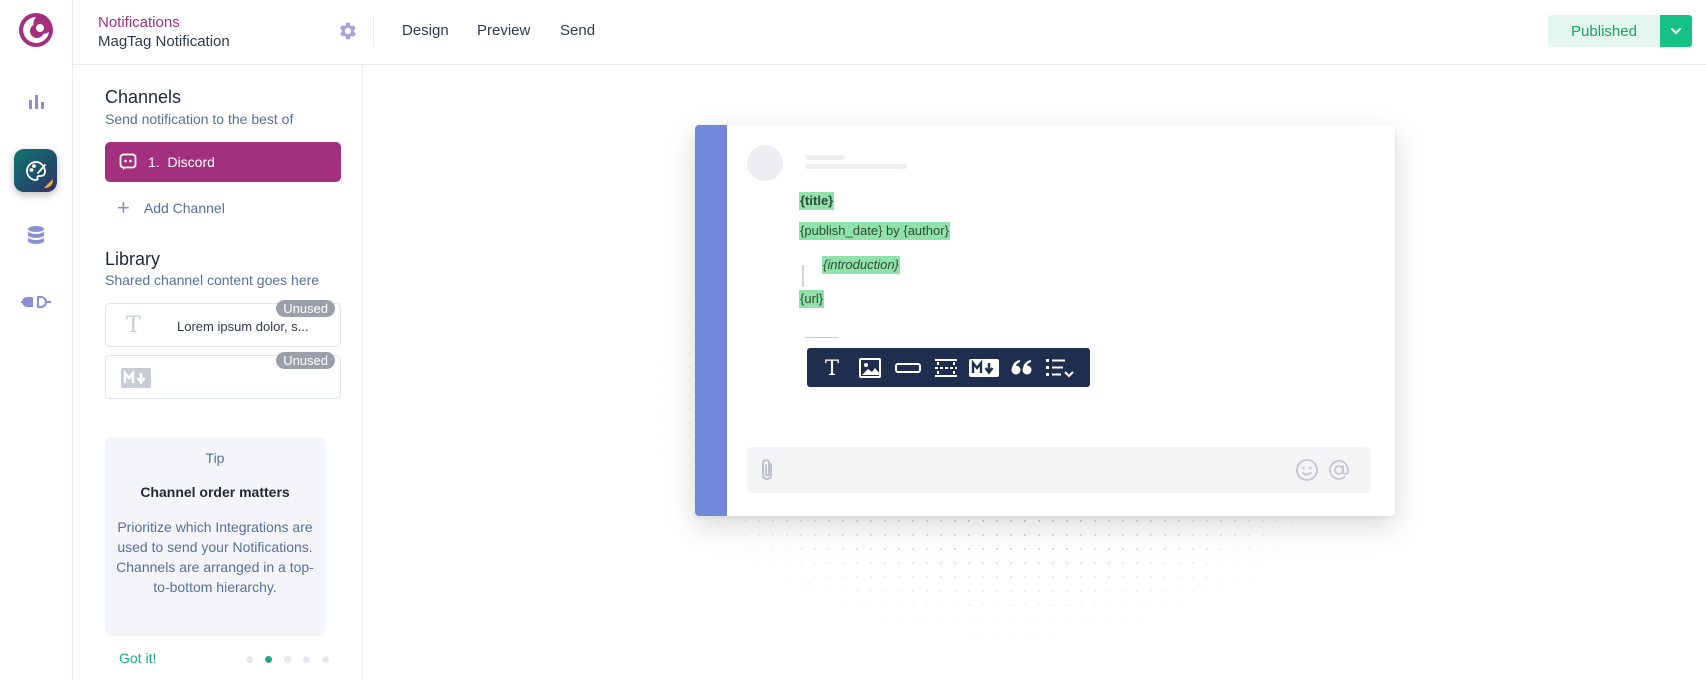 This screenshot has width=1706, height=680. I want to click on introduction-variable: {introduction}, so click(861, 265).